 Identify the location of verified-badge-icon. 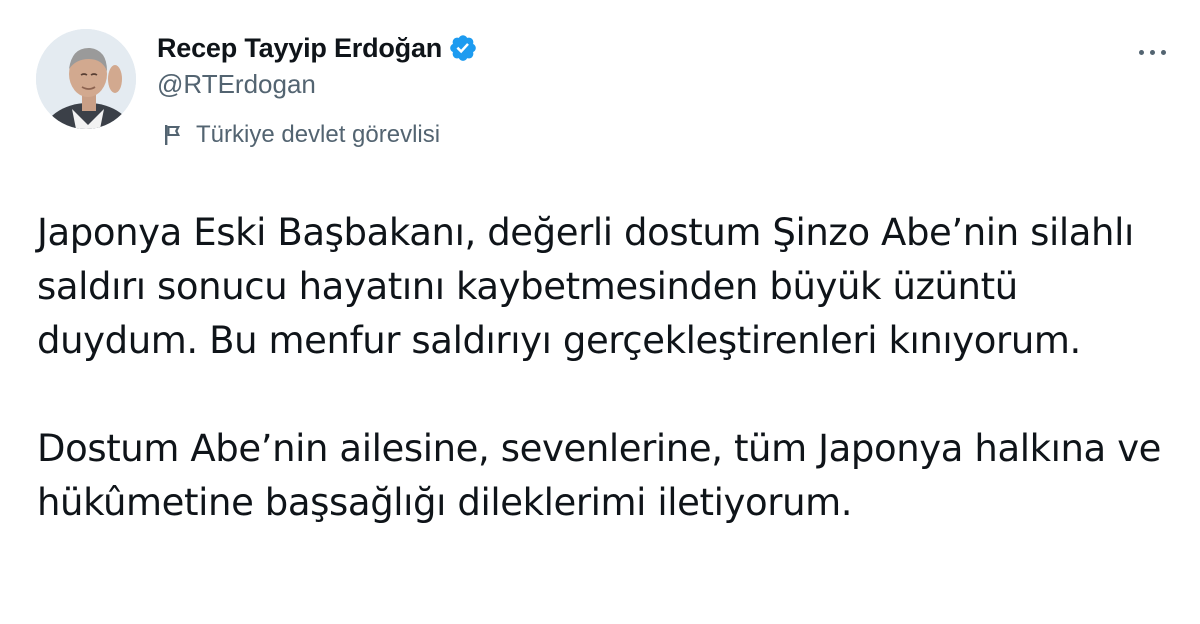
(463, 48).